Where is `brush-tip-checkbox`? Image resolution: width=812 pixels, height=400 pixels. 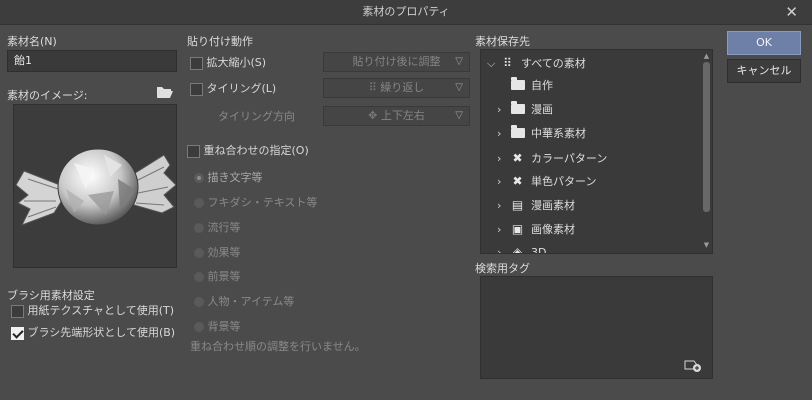 brush-tip-checkbox is located at coordinates (17, 333).